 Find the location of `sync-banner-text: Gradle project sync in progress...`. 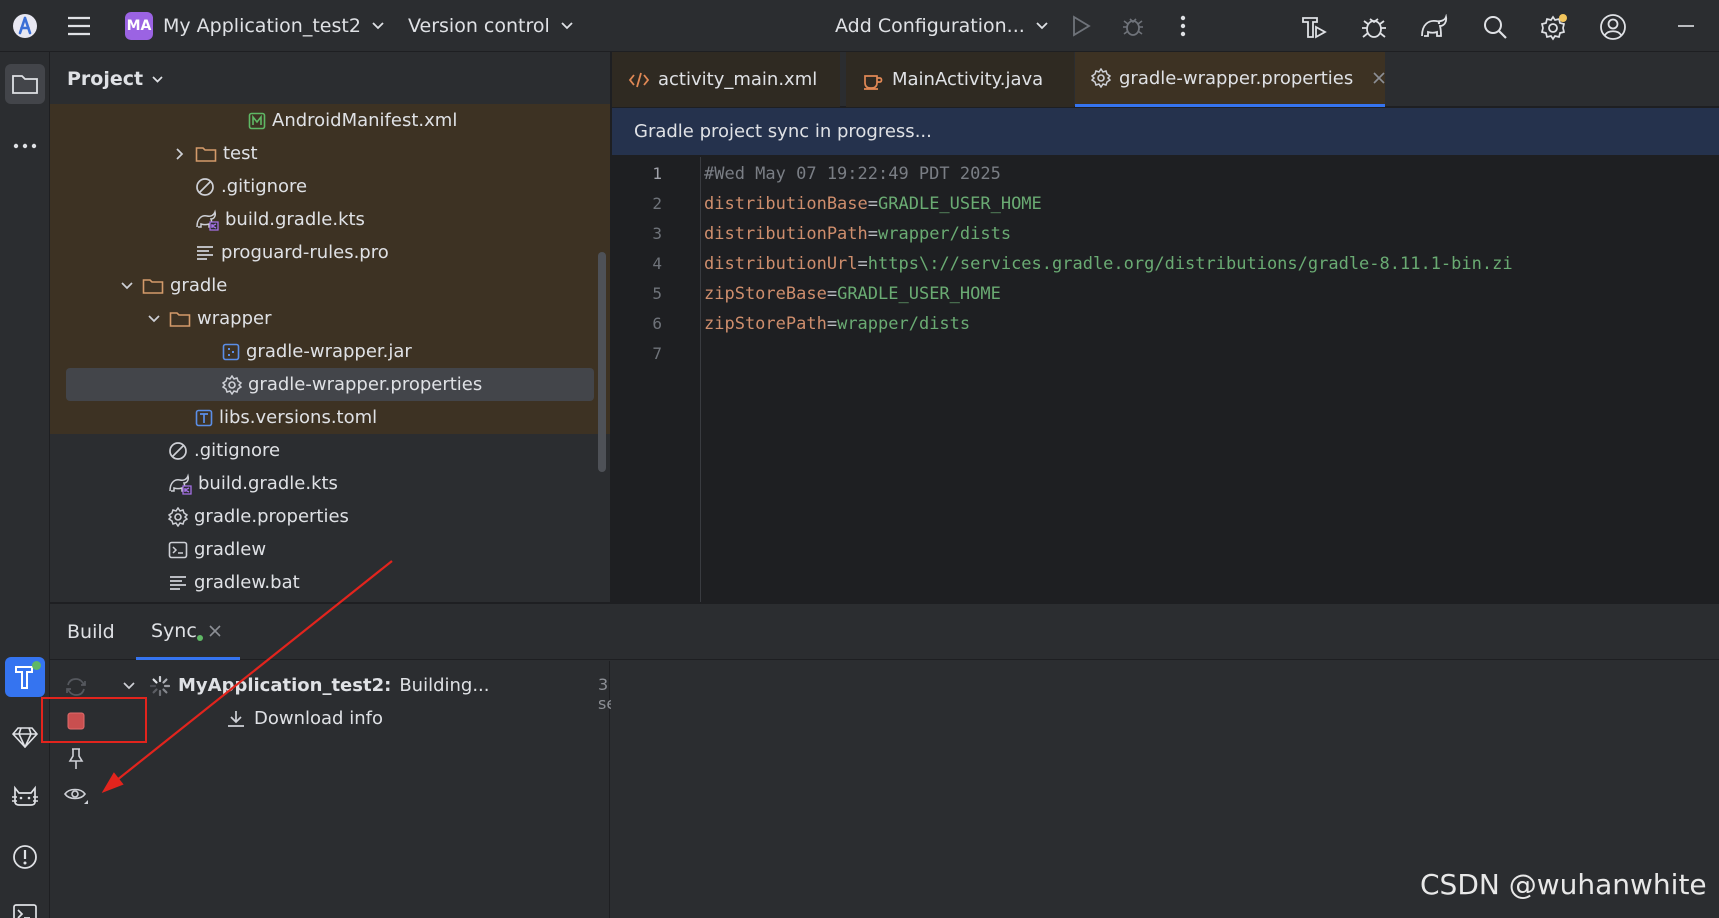

sync-banner-text: Gradle project sync in progress... is located at coordinates (783, 131).